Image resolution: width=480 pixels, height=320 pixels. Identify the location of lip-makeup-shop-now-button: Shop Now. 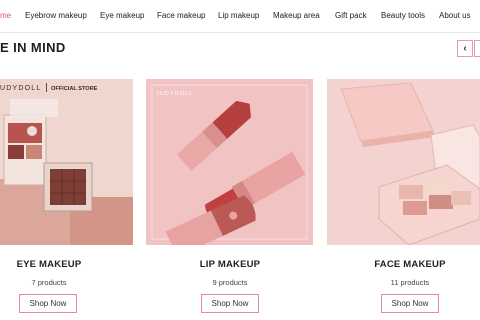
(230, 303).